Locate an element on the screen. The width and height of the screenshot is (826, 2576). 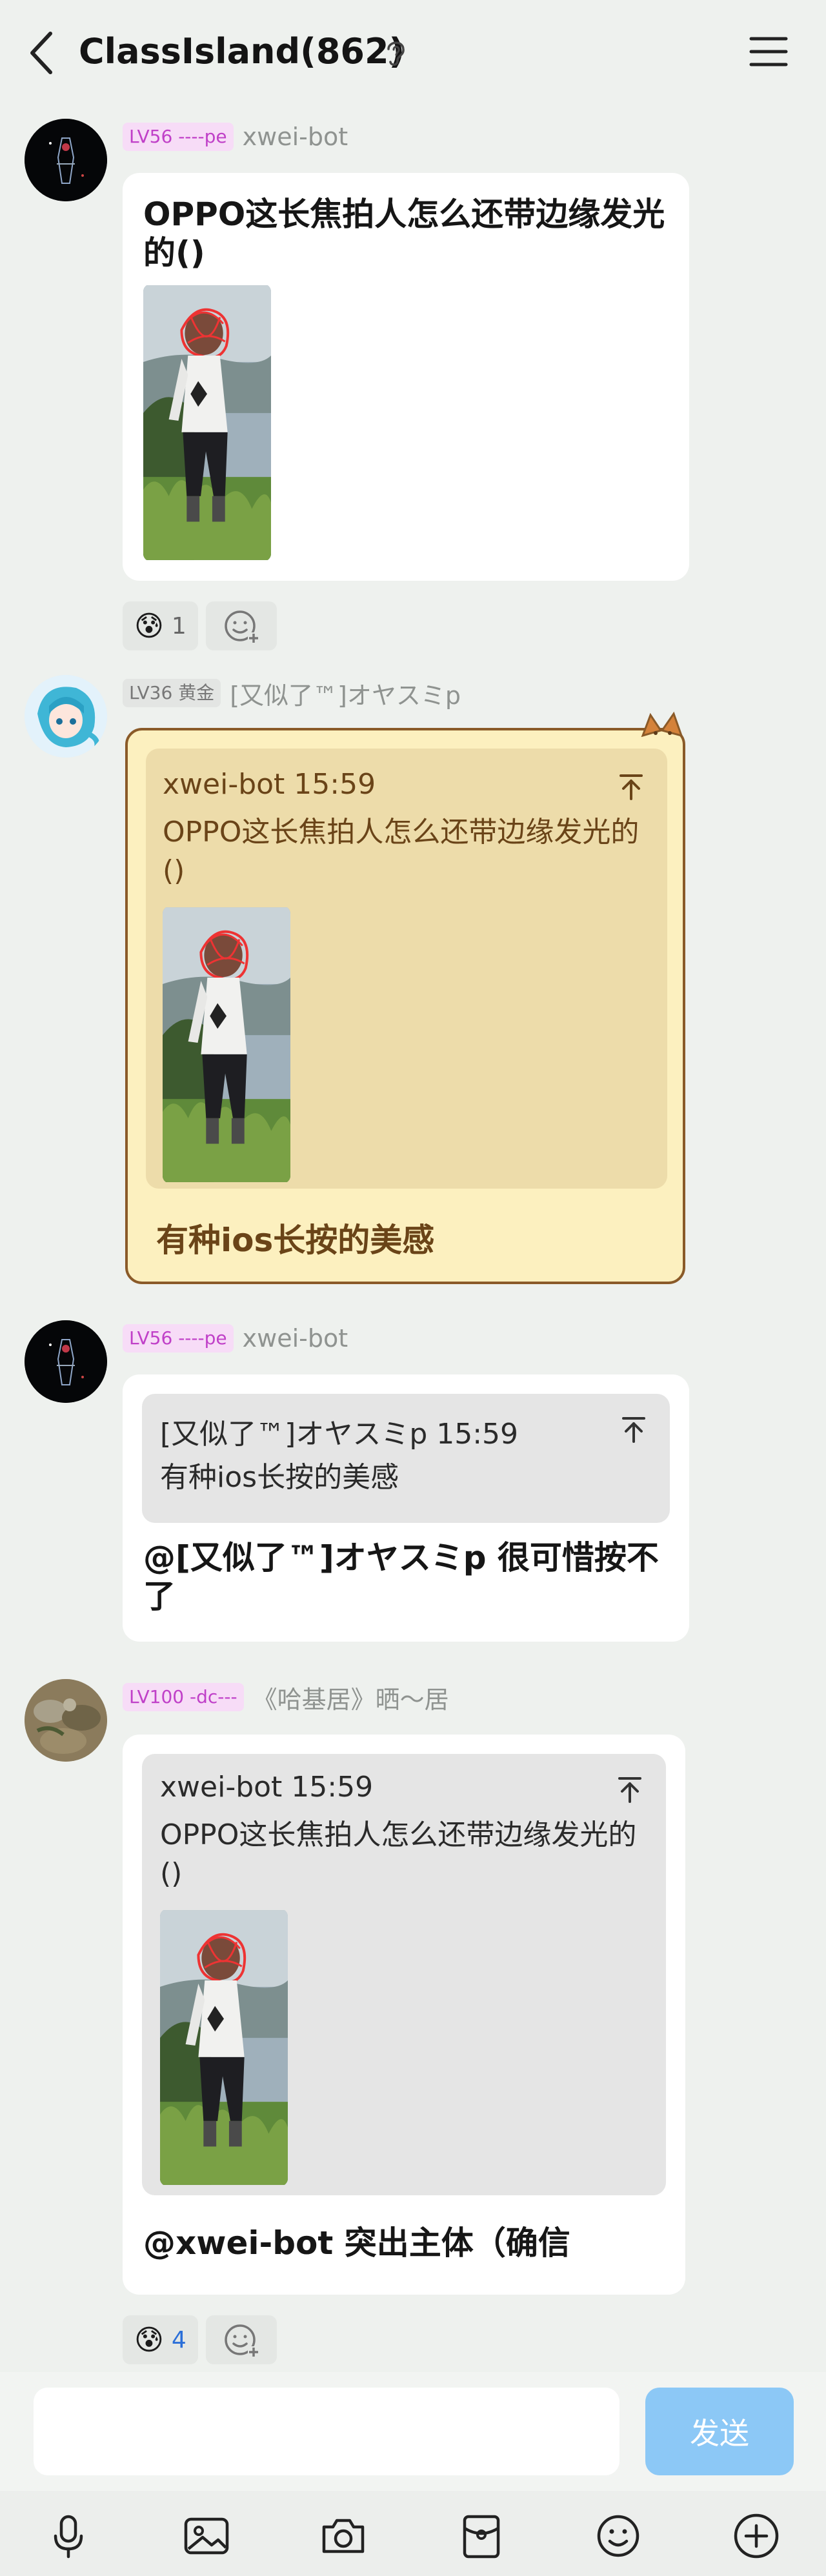
reaction-chip: 😰 1 is located at coordinates (160, 625).